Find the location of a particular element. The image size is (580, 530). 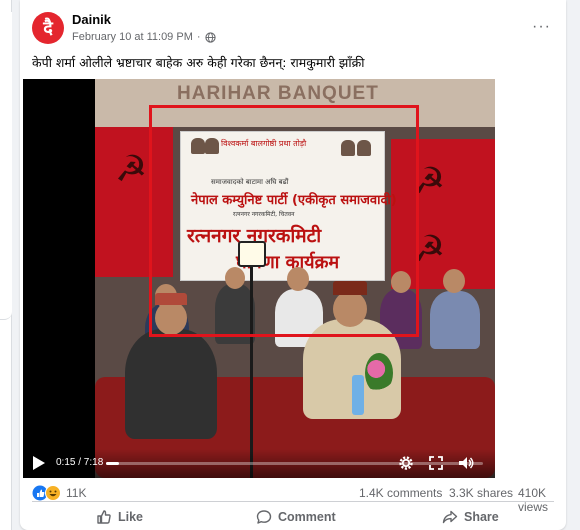

more-options-button: ··· is located at coordinates (541, 27).